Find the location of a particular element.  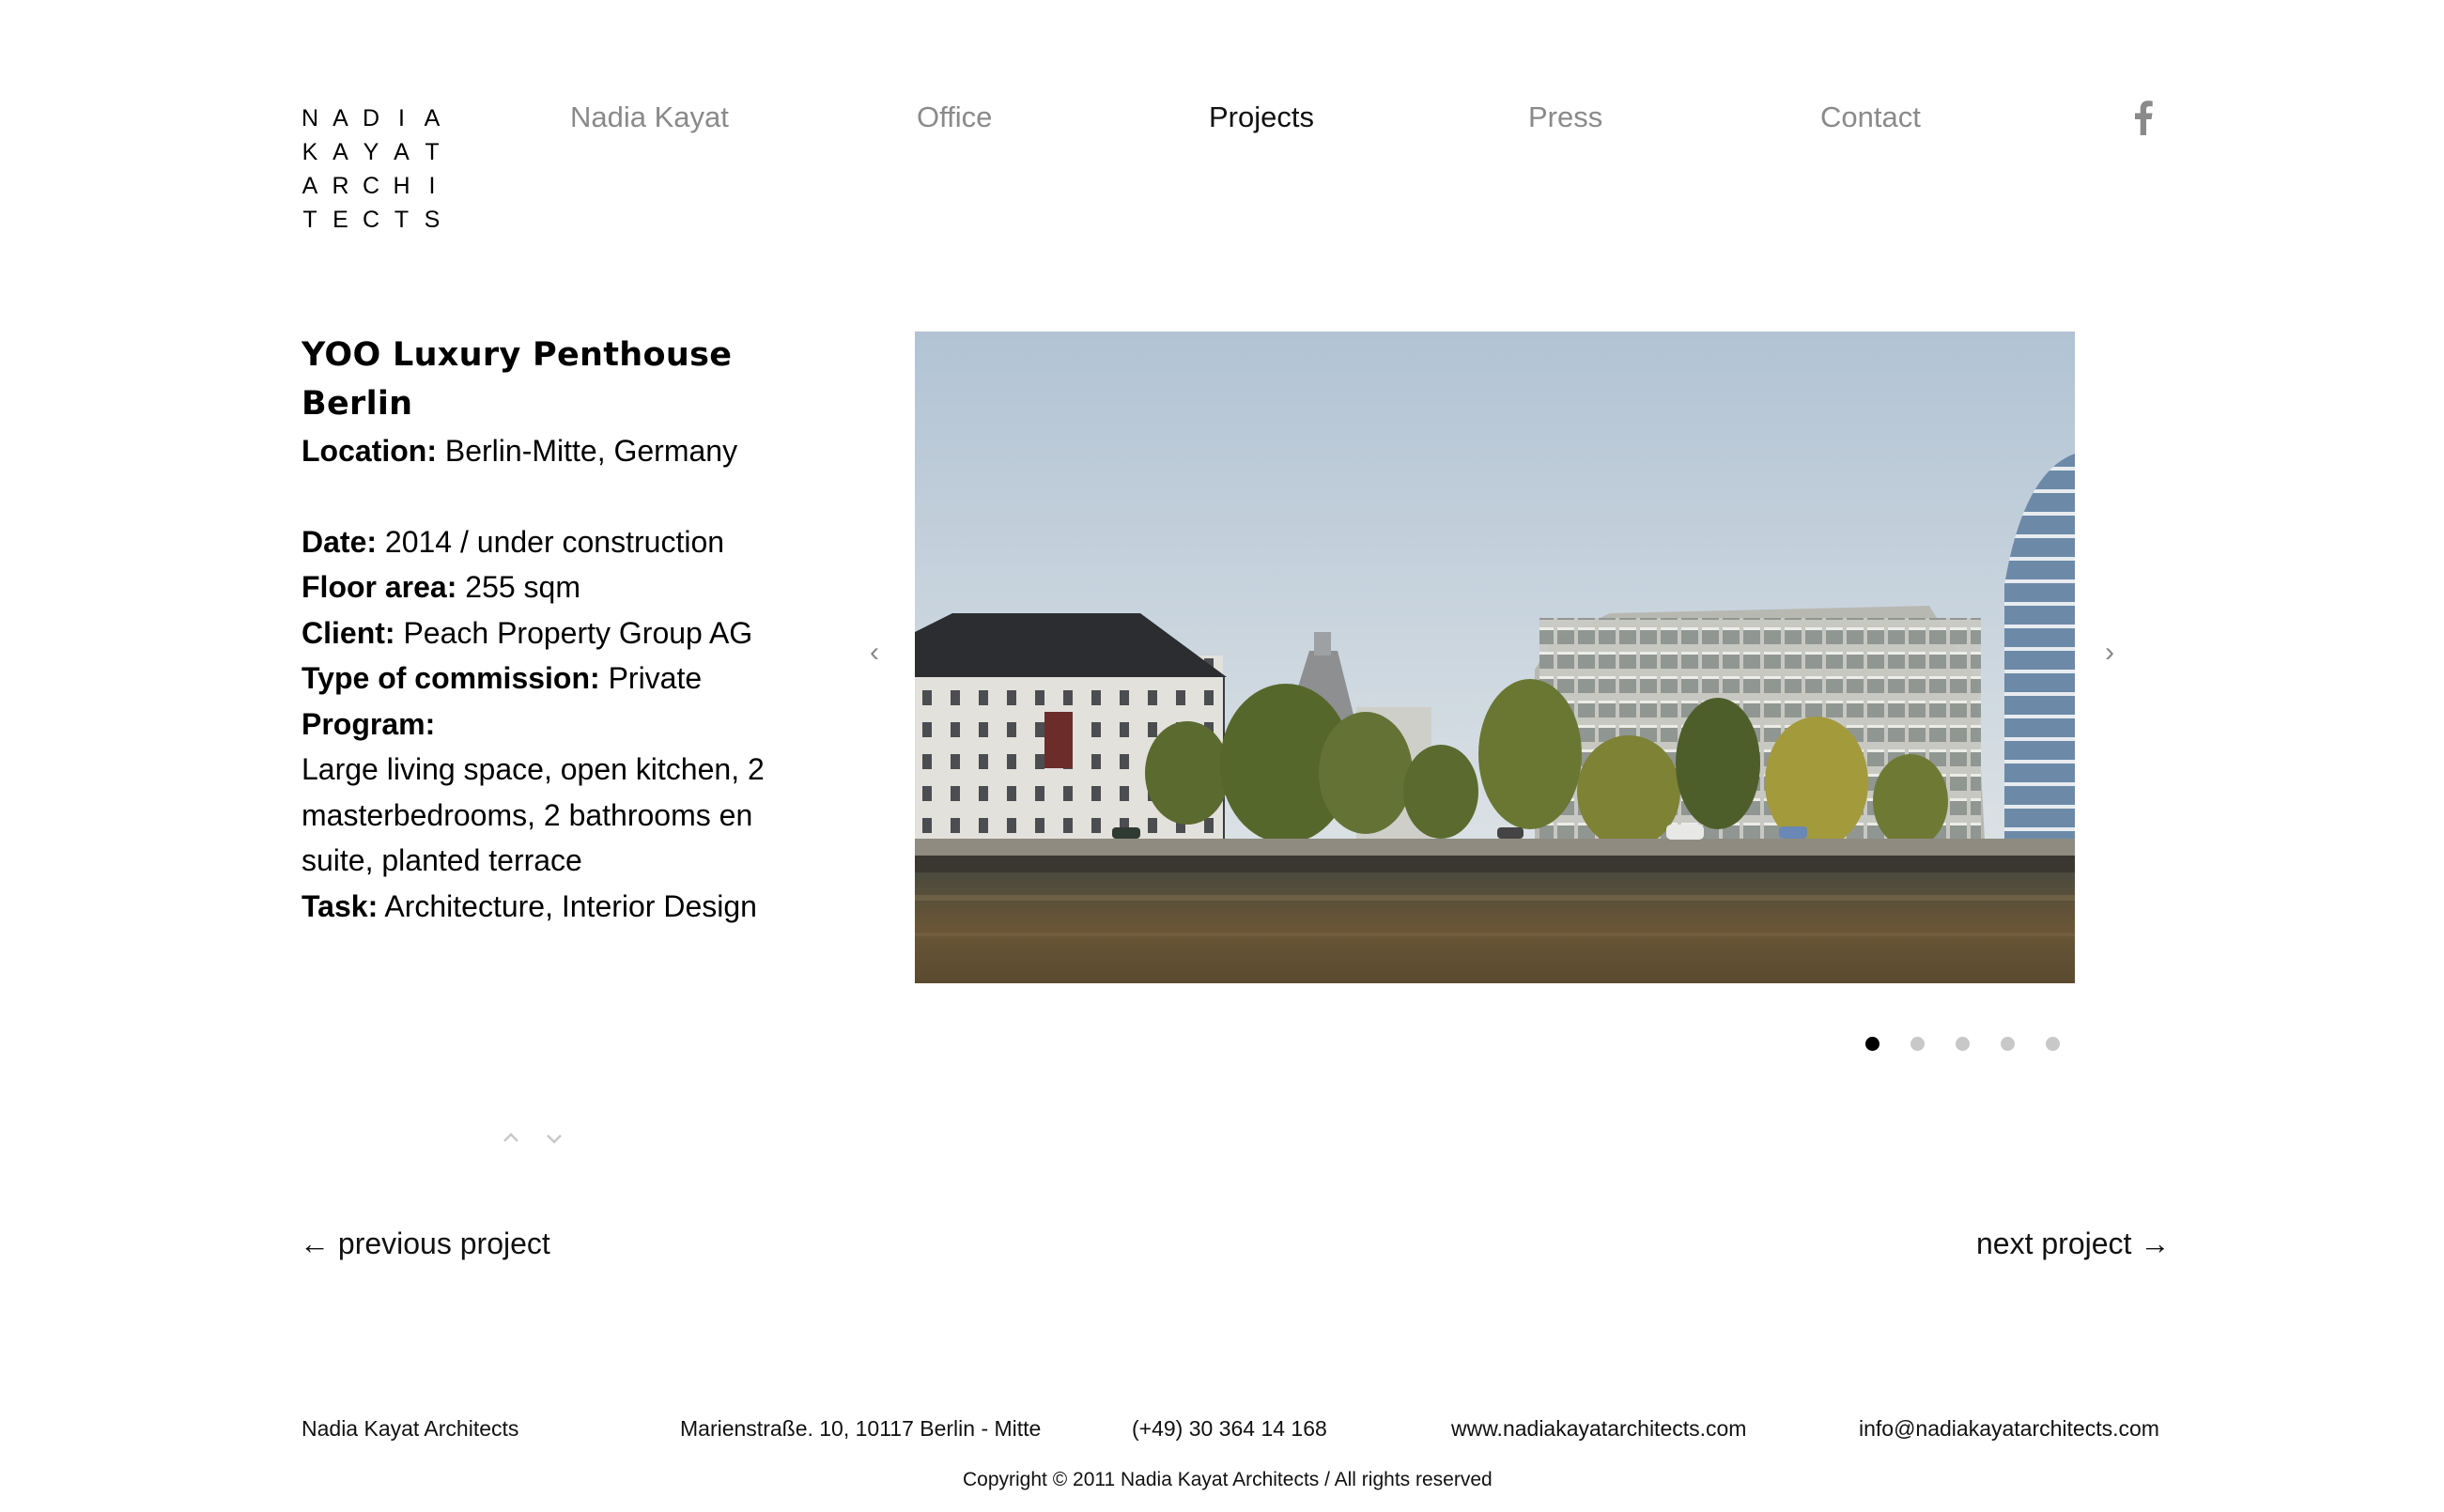

client-row: Client: Peach Property Group AG is located at coordinates (536, 633).